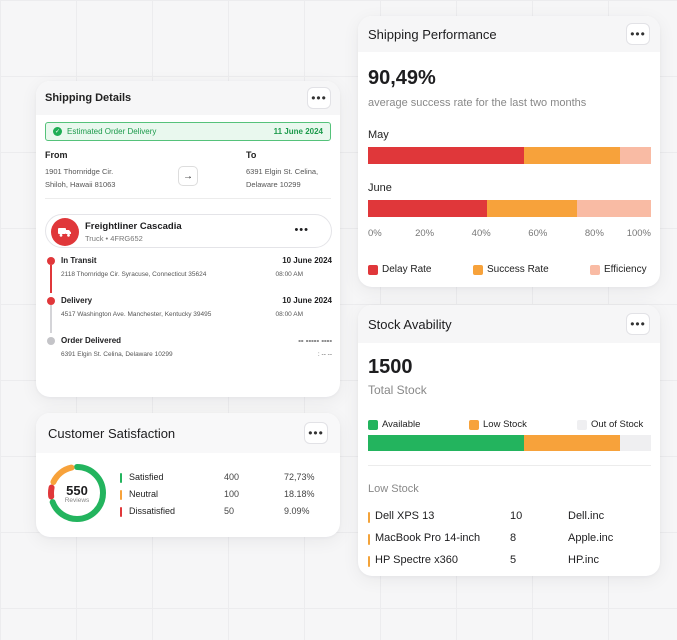  Describe the element at coordinates (405, 516) in the screenshot. I see `product-name: Dell XPS 13` at that location.